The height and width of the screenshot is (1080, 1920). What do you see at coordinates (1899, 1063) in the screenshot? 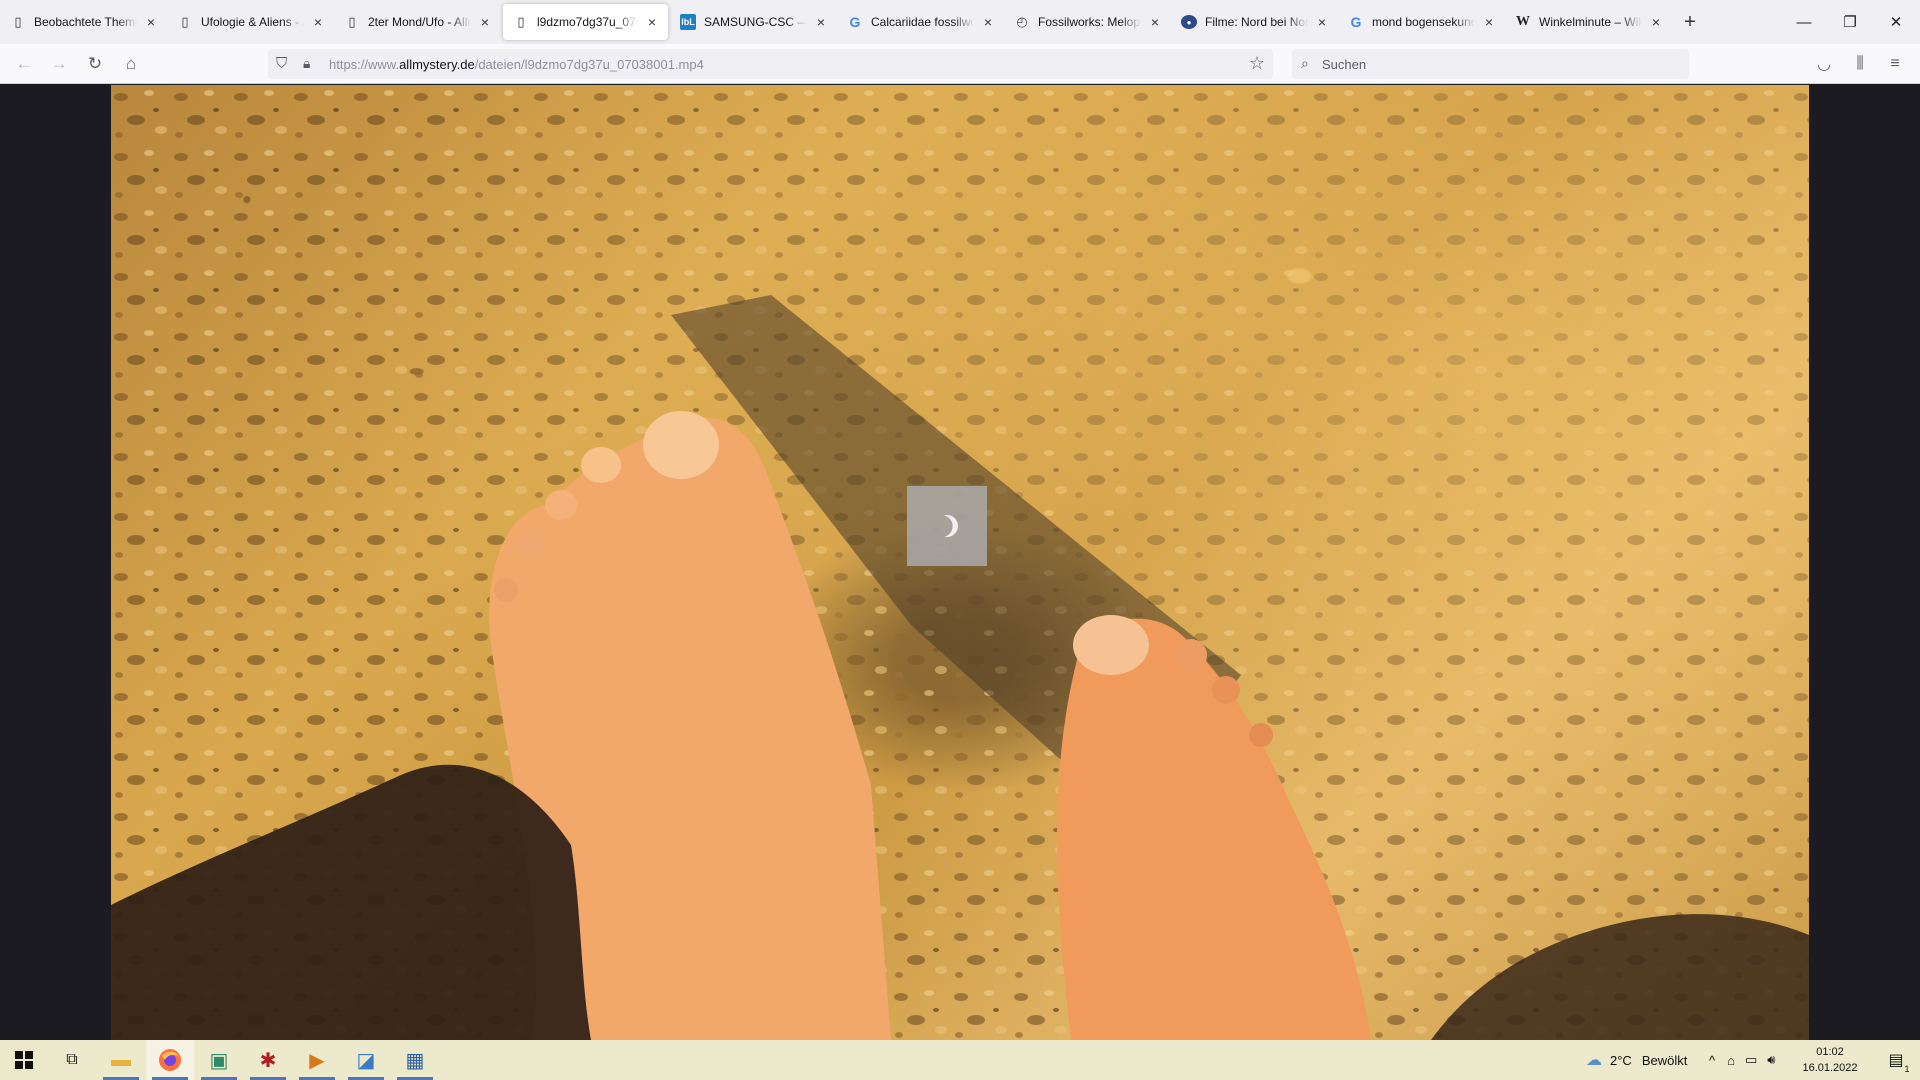
I see `notification-icon: ▤ 1` at bounding box center [1899, 1063].